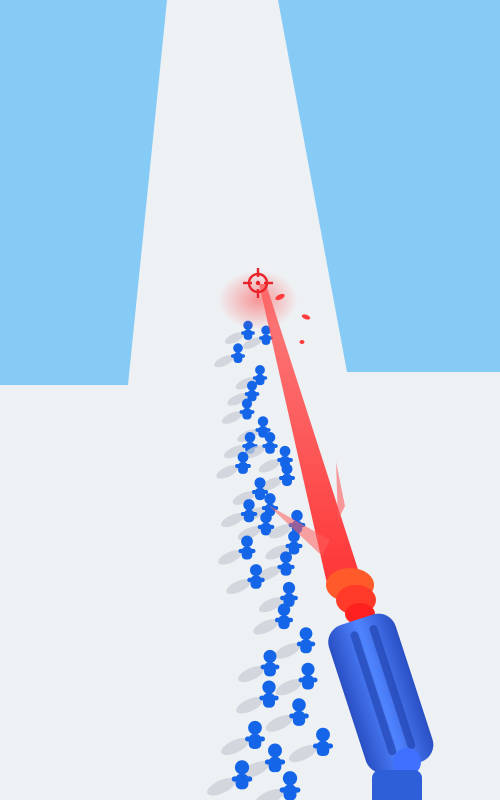 This screenshot has width=500, height=800. What do you see at coordinates (258, 300) in the screenshot?
I see `blood-glow` at bounding box center [258, 300].